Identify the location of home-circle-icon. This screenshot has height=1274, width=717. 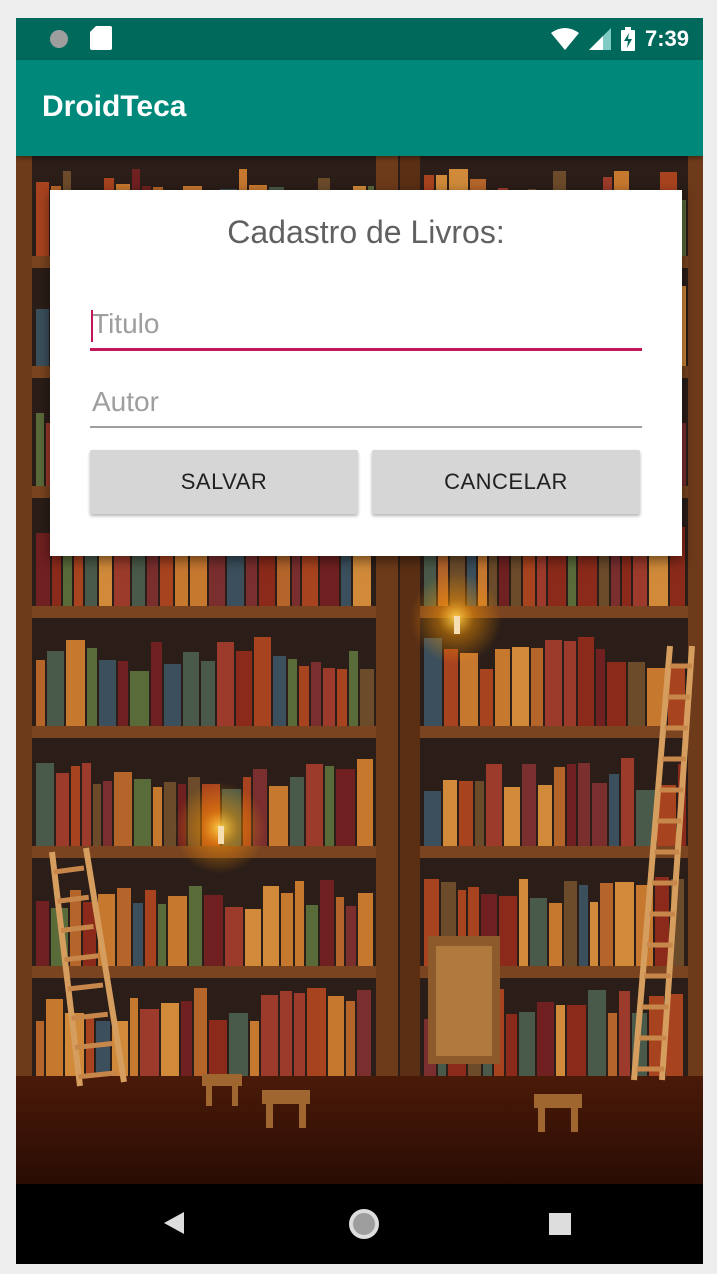
(364, 1224).